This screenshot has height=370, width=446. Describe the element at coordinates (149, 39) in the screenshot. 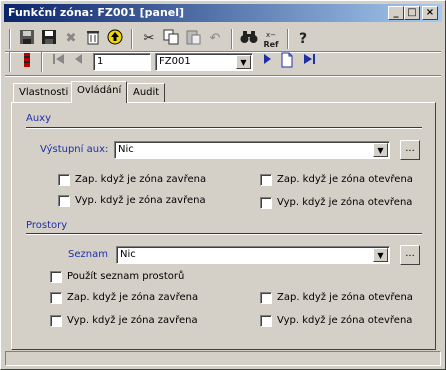

I see `scissors-icon: ✂` at that location.